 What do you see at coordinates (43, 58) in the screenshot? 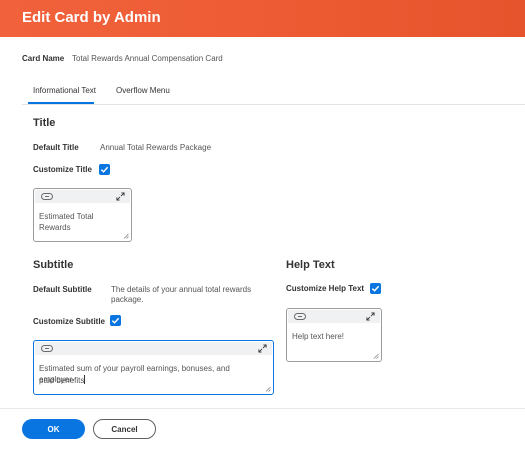
I see `card-name-label: Card Name` at bounding box center [43, 58].